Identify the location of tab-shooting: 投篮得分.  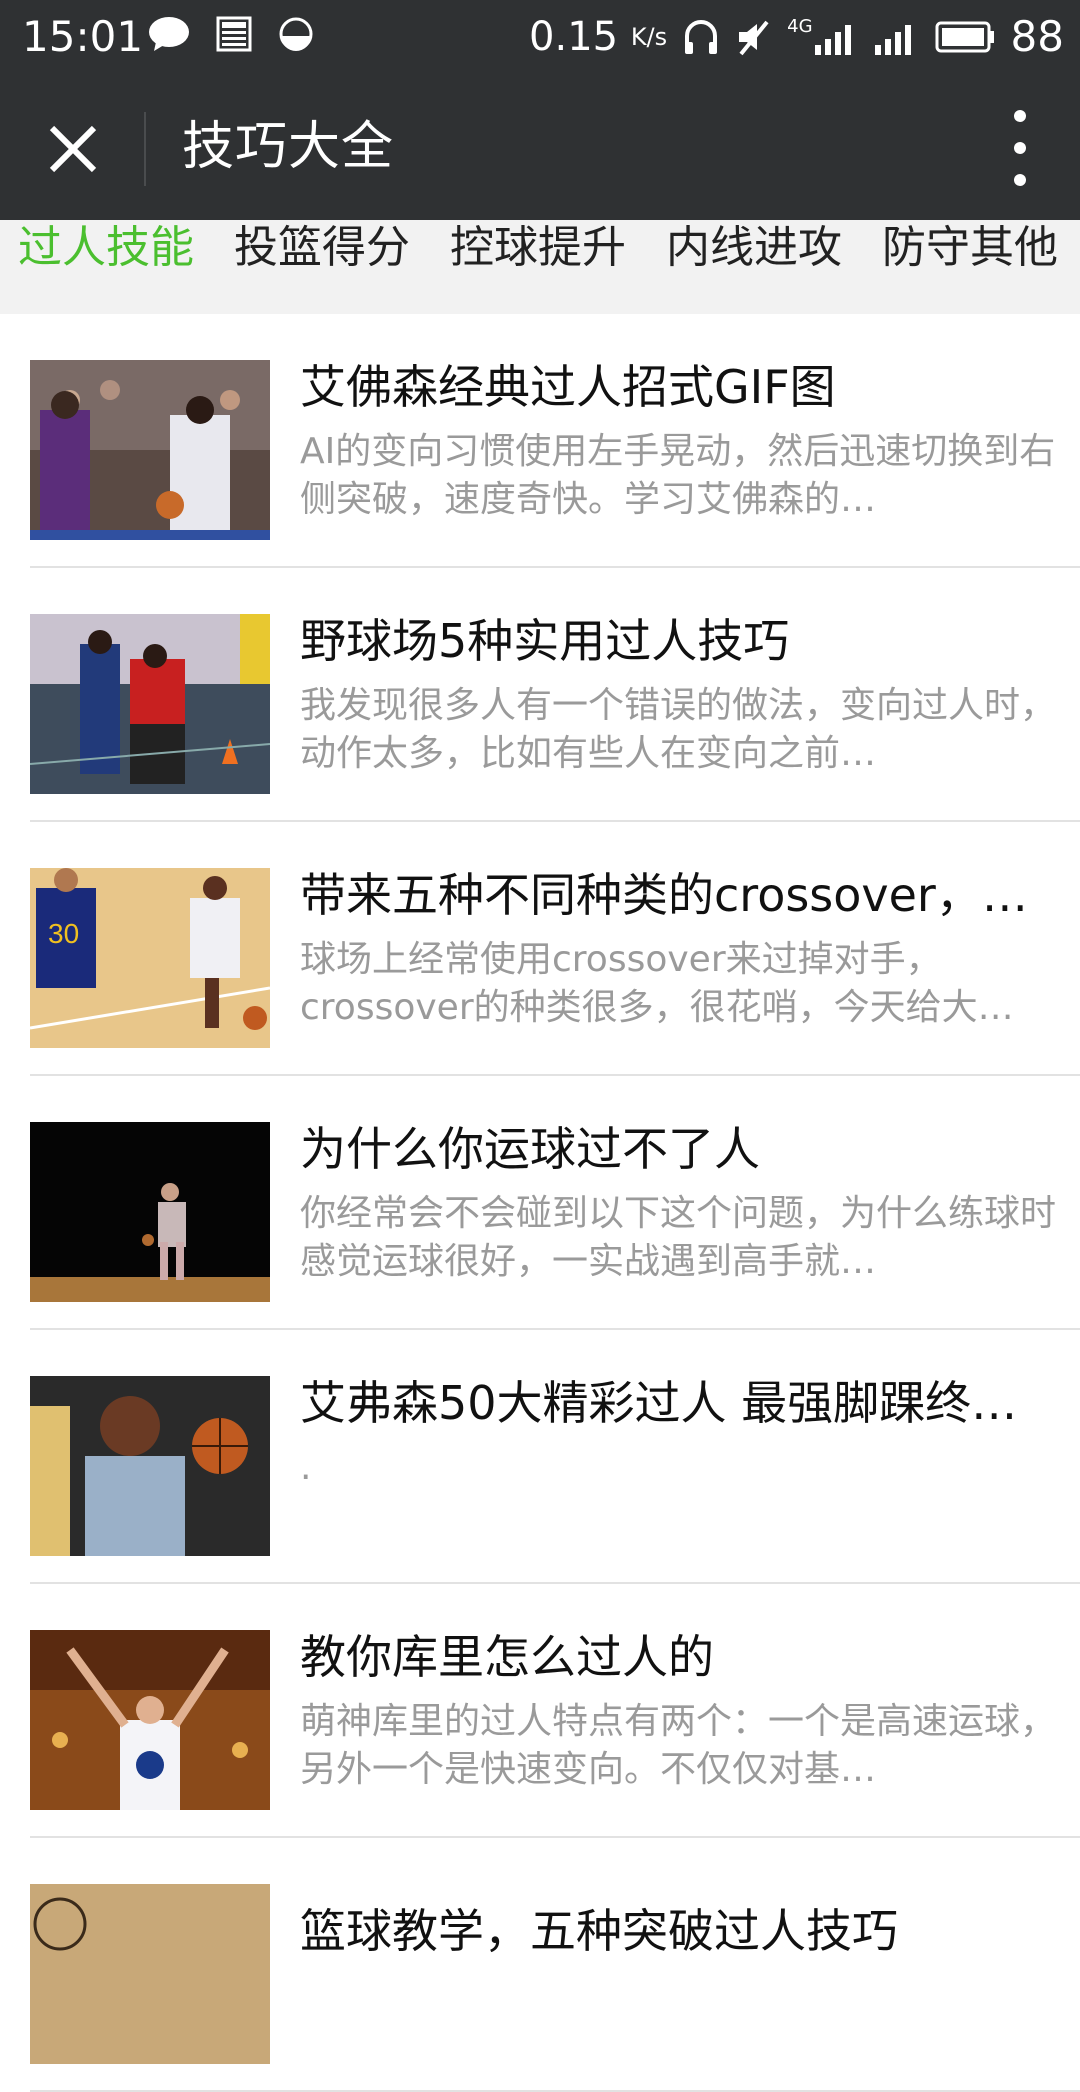
(322, 249).